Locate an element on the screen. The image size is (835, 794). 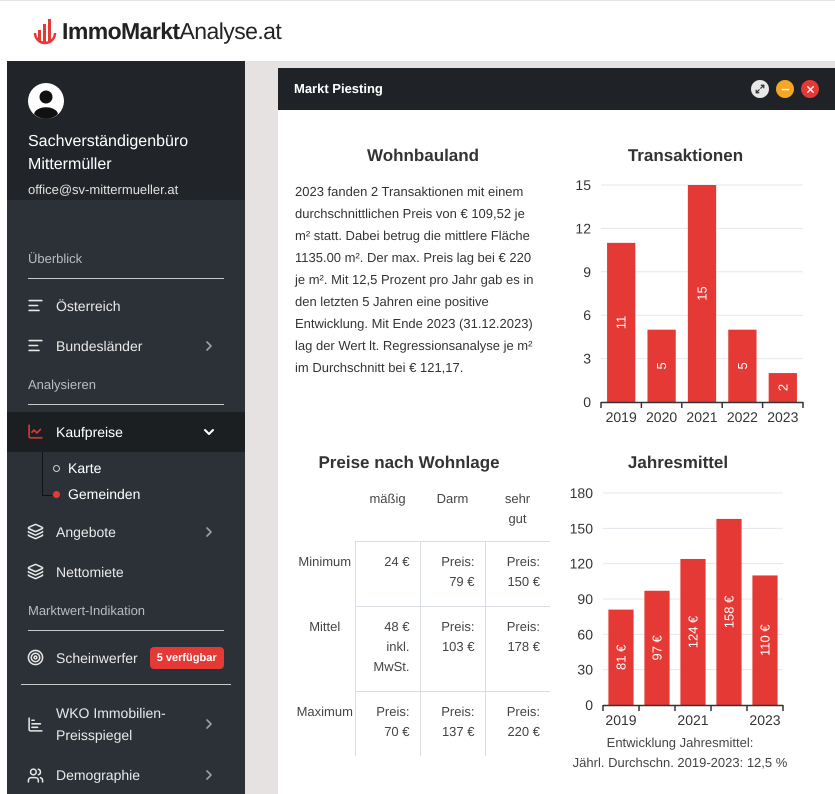
table-cell: Preis: 70 € is located at coordinates (387, 724).